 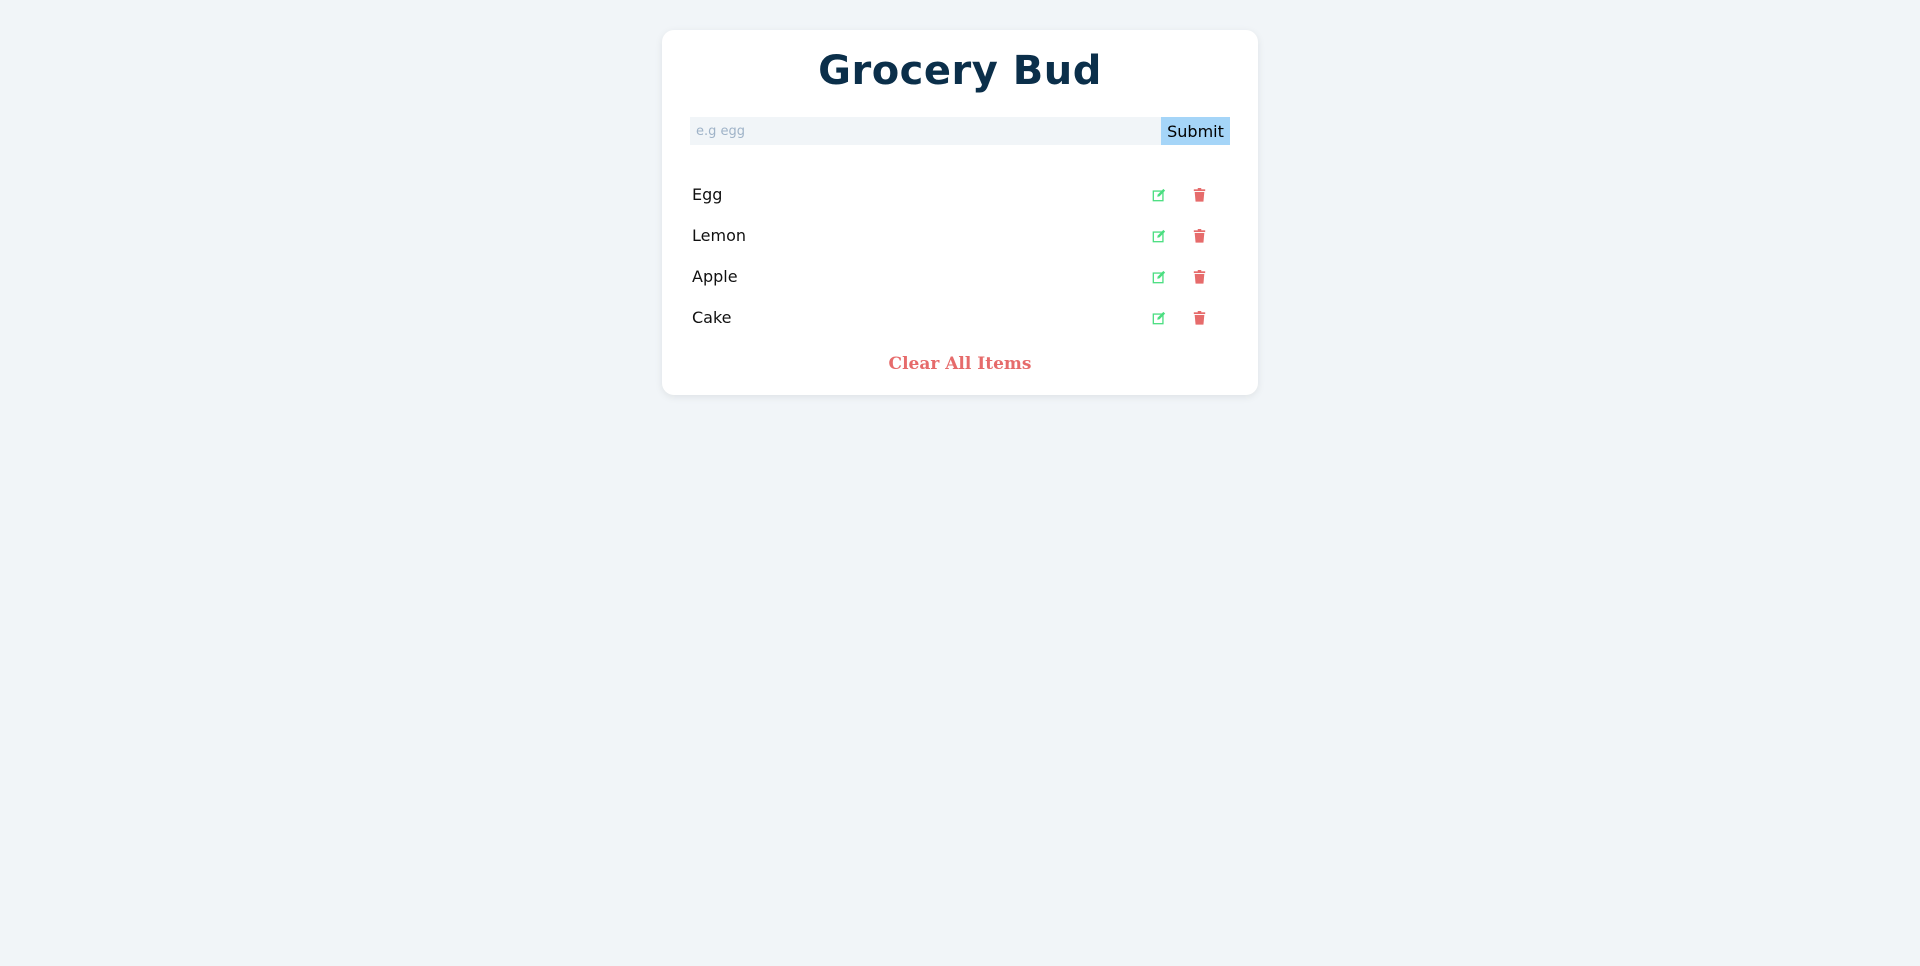 What do you see at coordinates (719, 235) in the screenshot?
I see `item-label: Lemon` at bounding box center [719, 235].